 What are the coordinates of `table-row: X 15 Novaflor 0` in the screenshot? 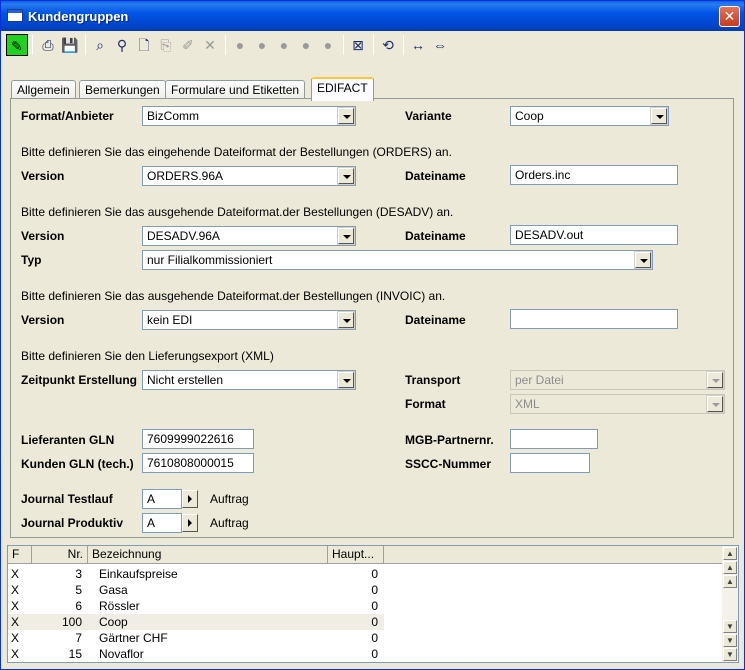 It's located at (196, 654).